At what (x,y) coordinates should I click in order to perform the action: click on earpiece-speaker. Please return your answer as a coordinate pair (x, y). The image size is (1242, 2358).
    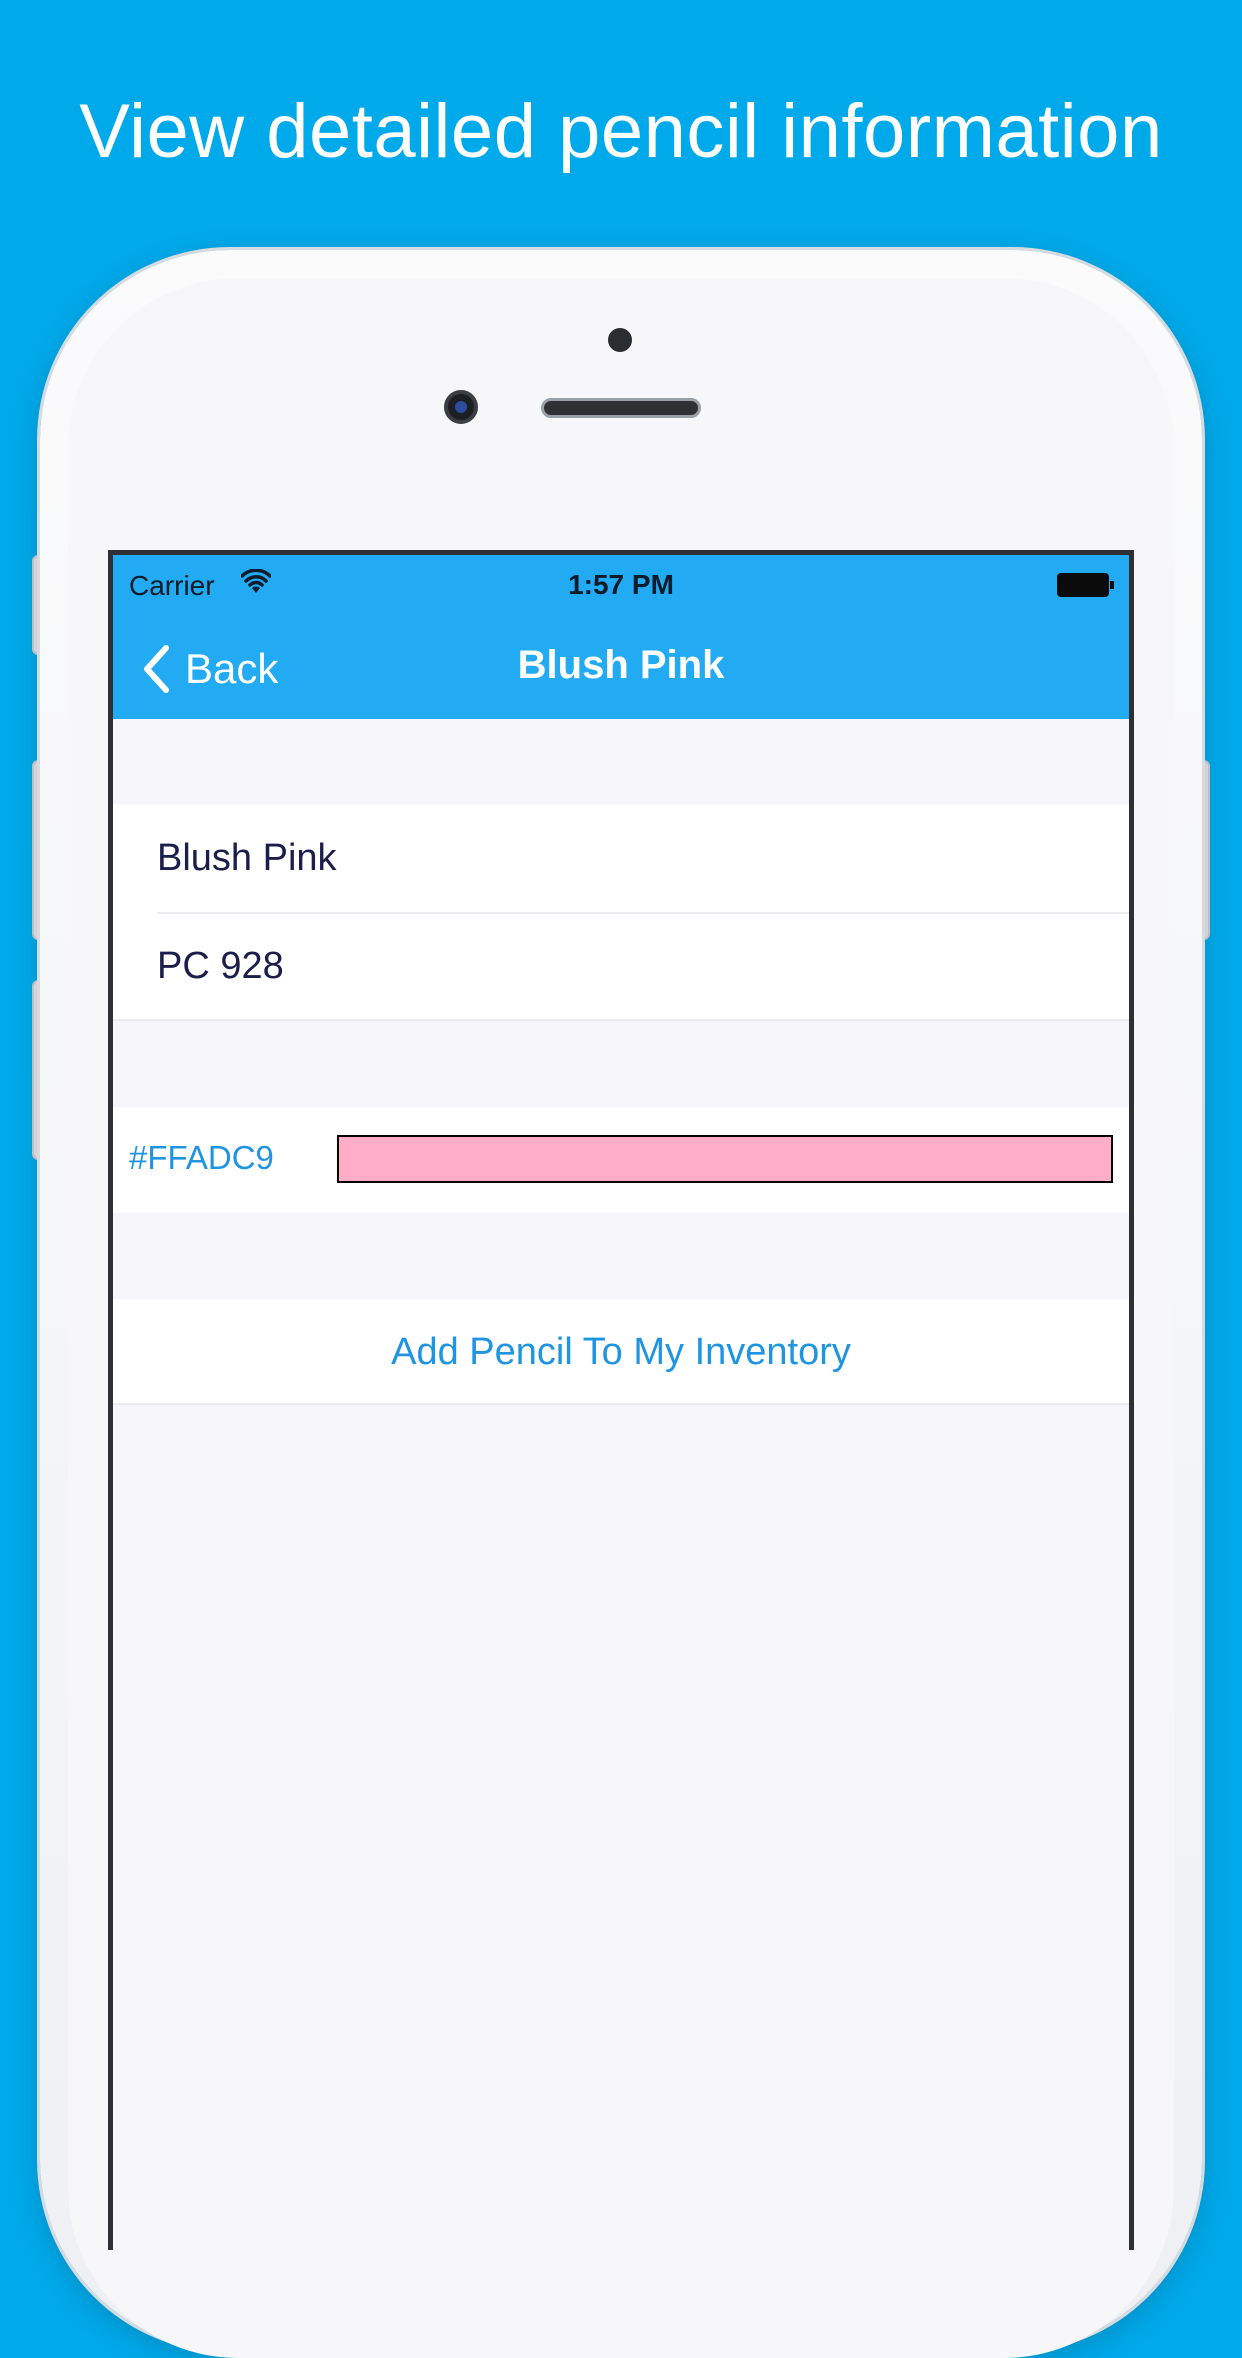
    Looking at the image, I should click on (621, 408).